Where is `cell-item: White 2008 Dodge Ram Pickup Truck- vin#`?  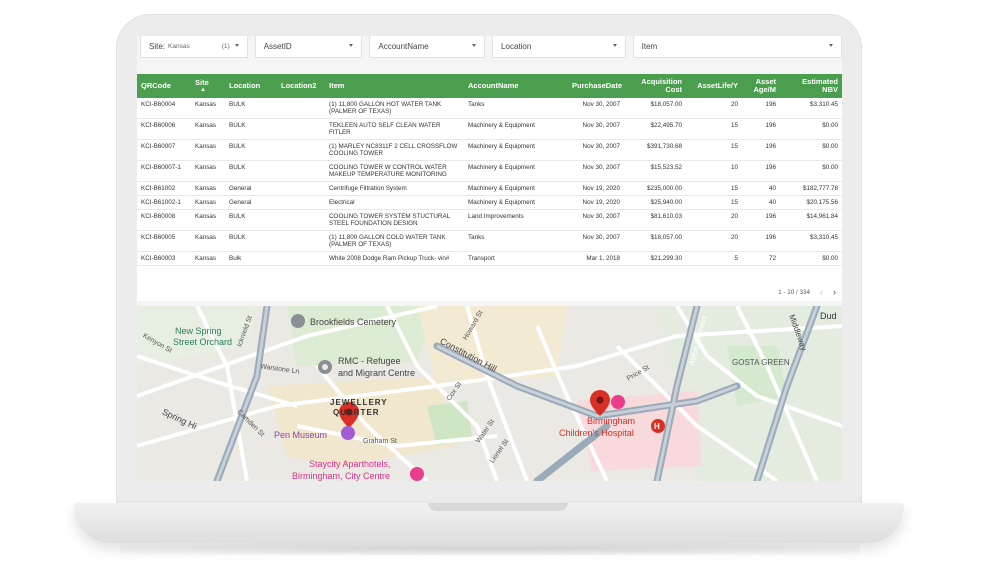 cell-item: White 2008 Dodge Ram Pickup Truck- vin# is located at coordinates (394, 258).